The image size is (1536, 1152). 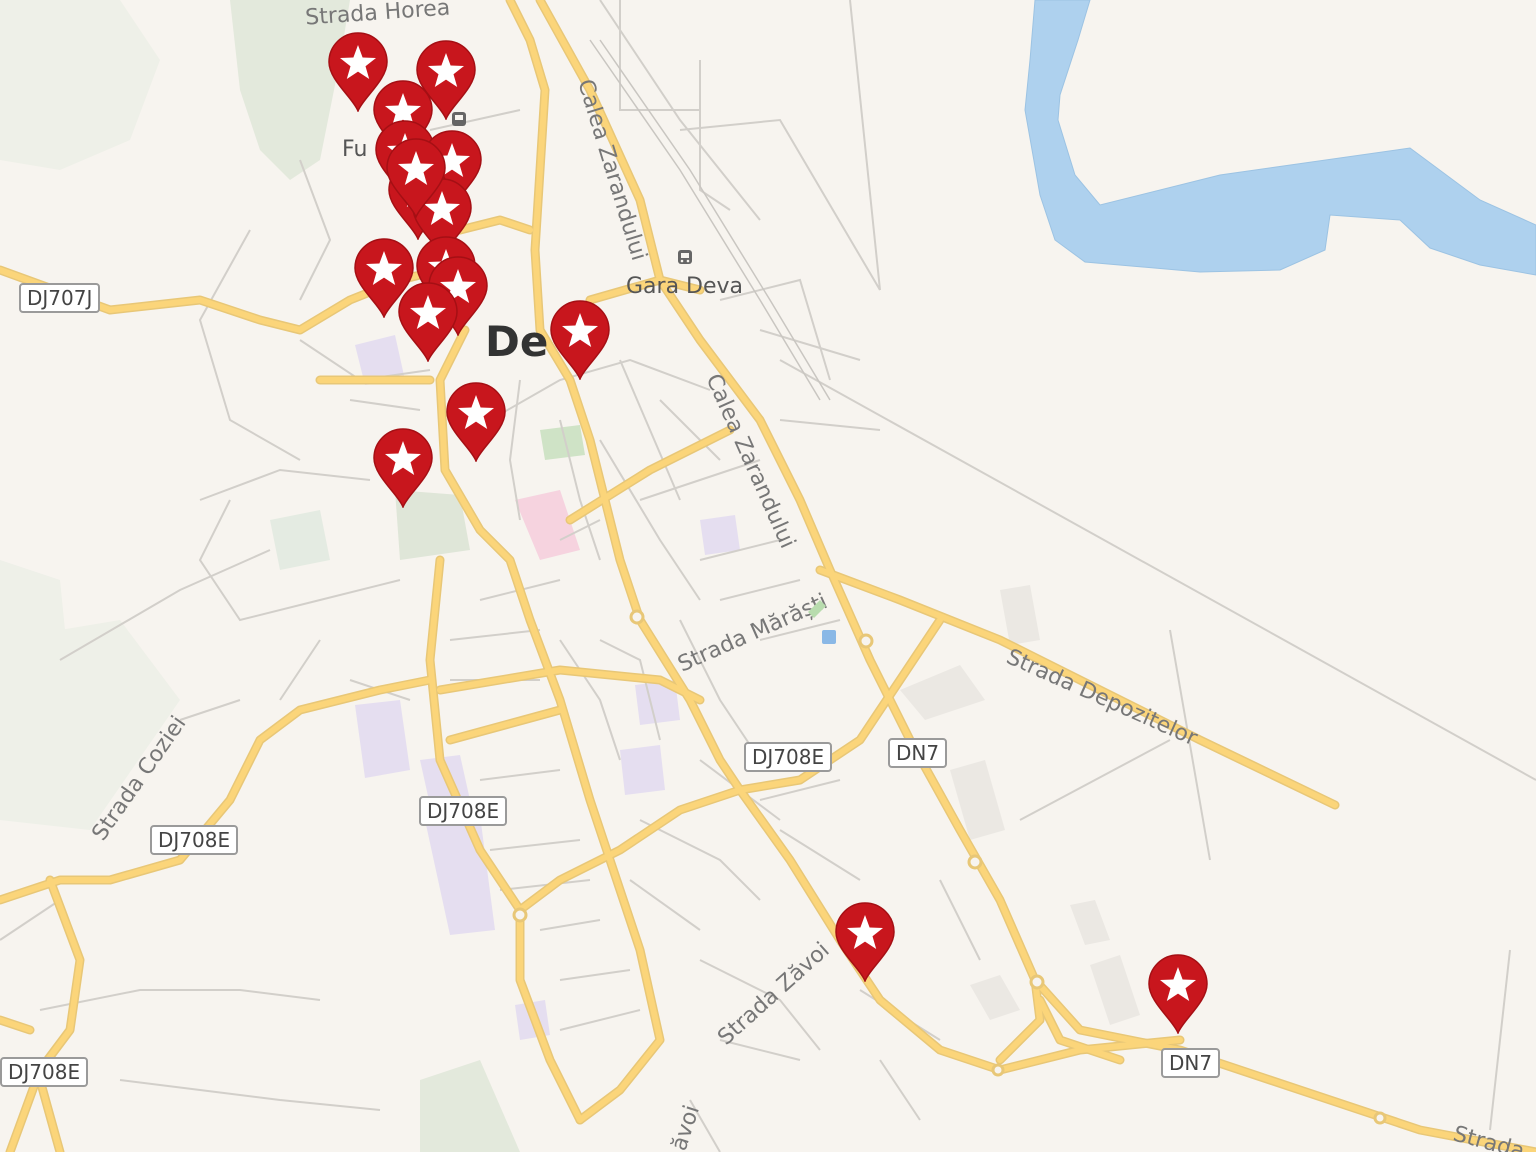 I want to click on street-label-strada-zavoi: Strada Zăvoi, so click(x=773, y=994).